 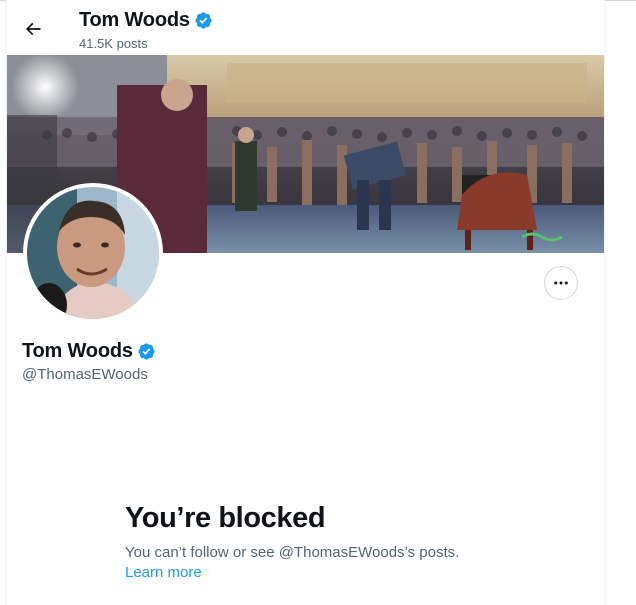 What do you see at coordinates (134, 20) in the screenshot?
I see `header-display-name: Tom Woods` at bounding box center [134, 20].